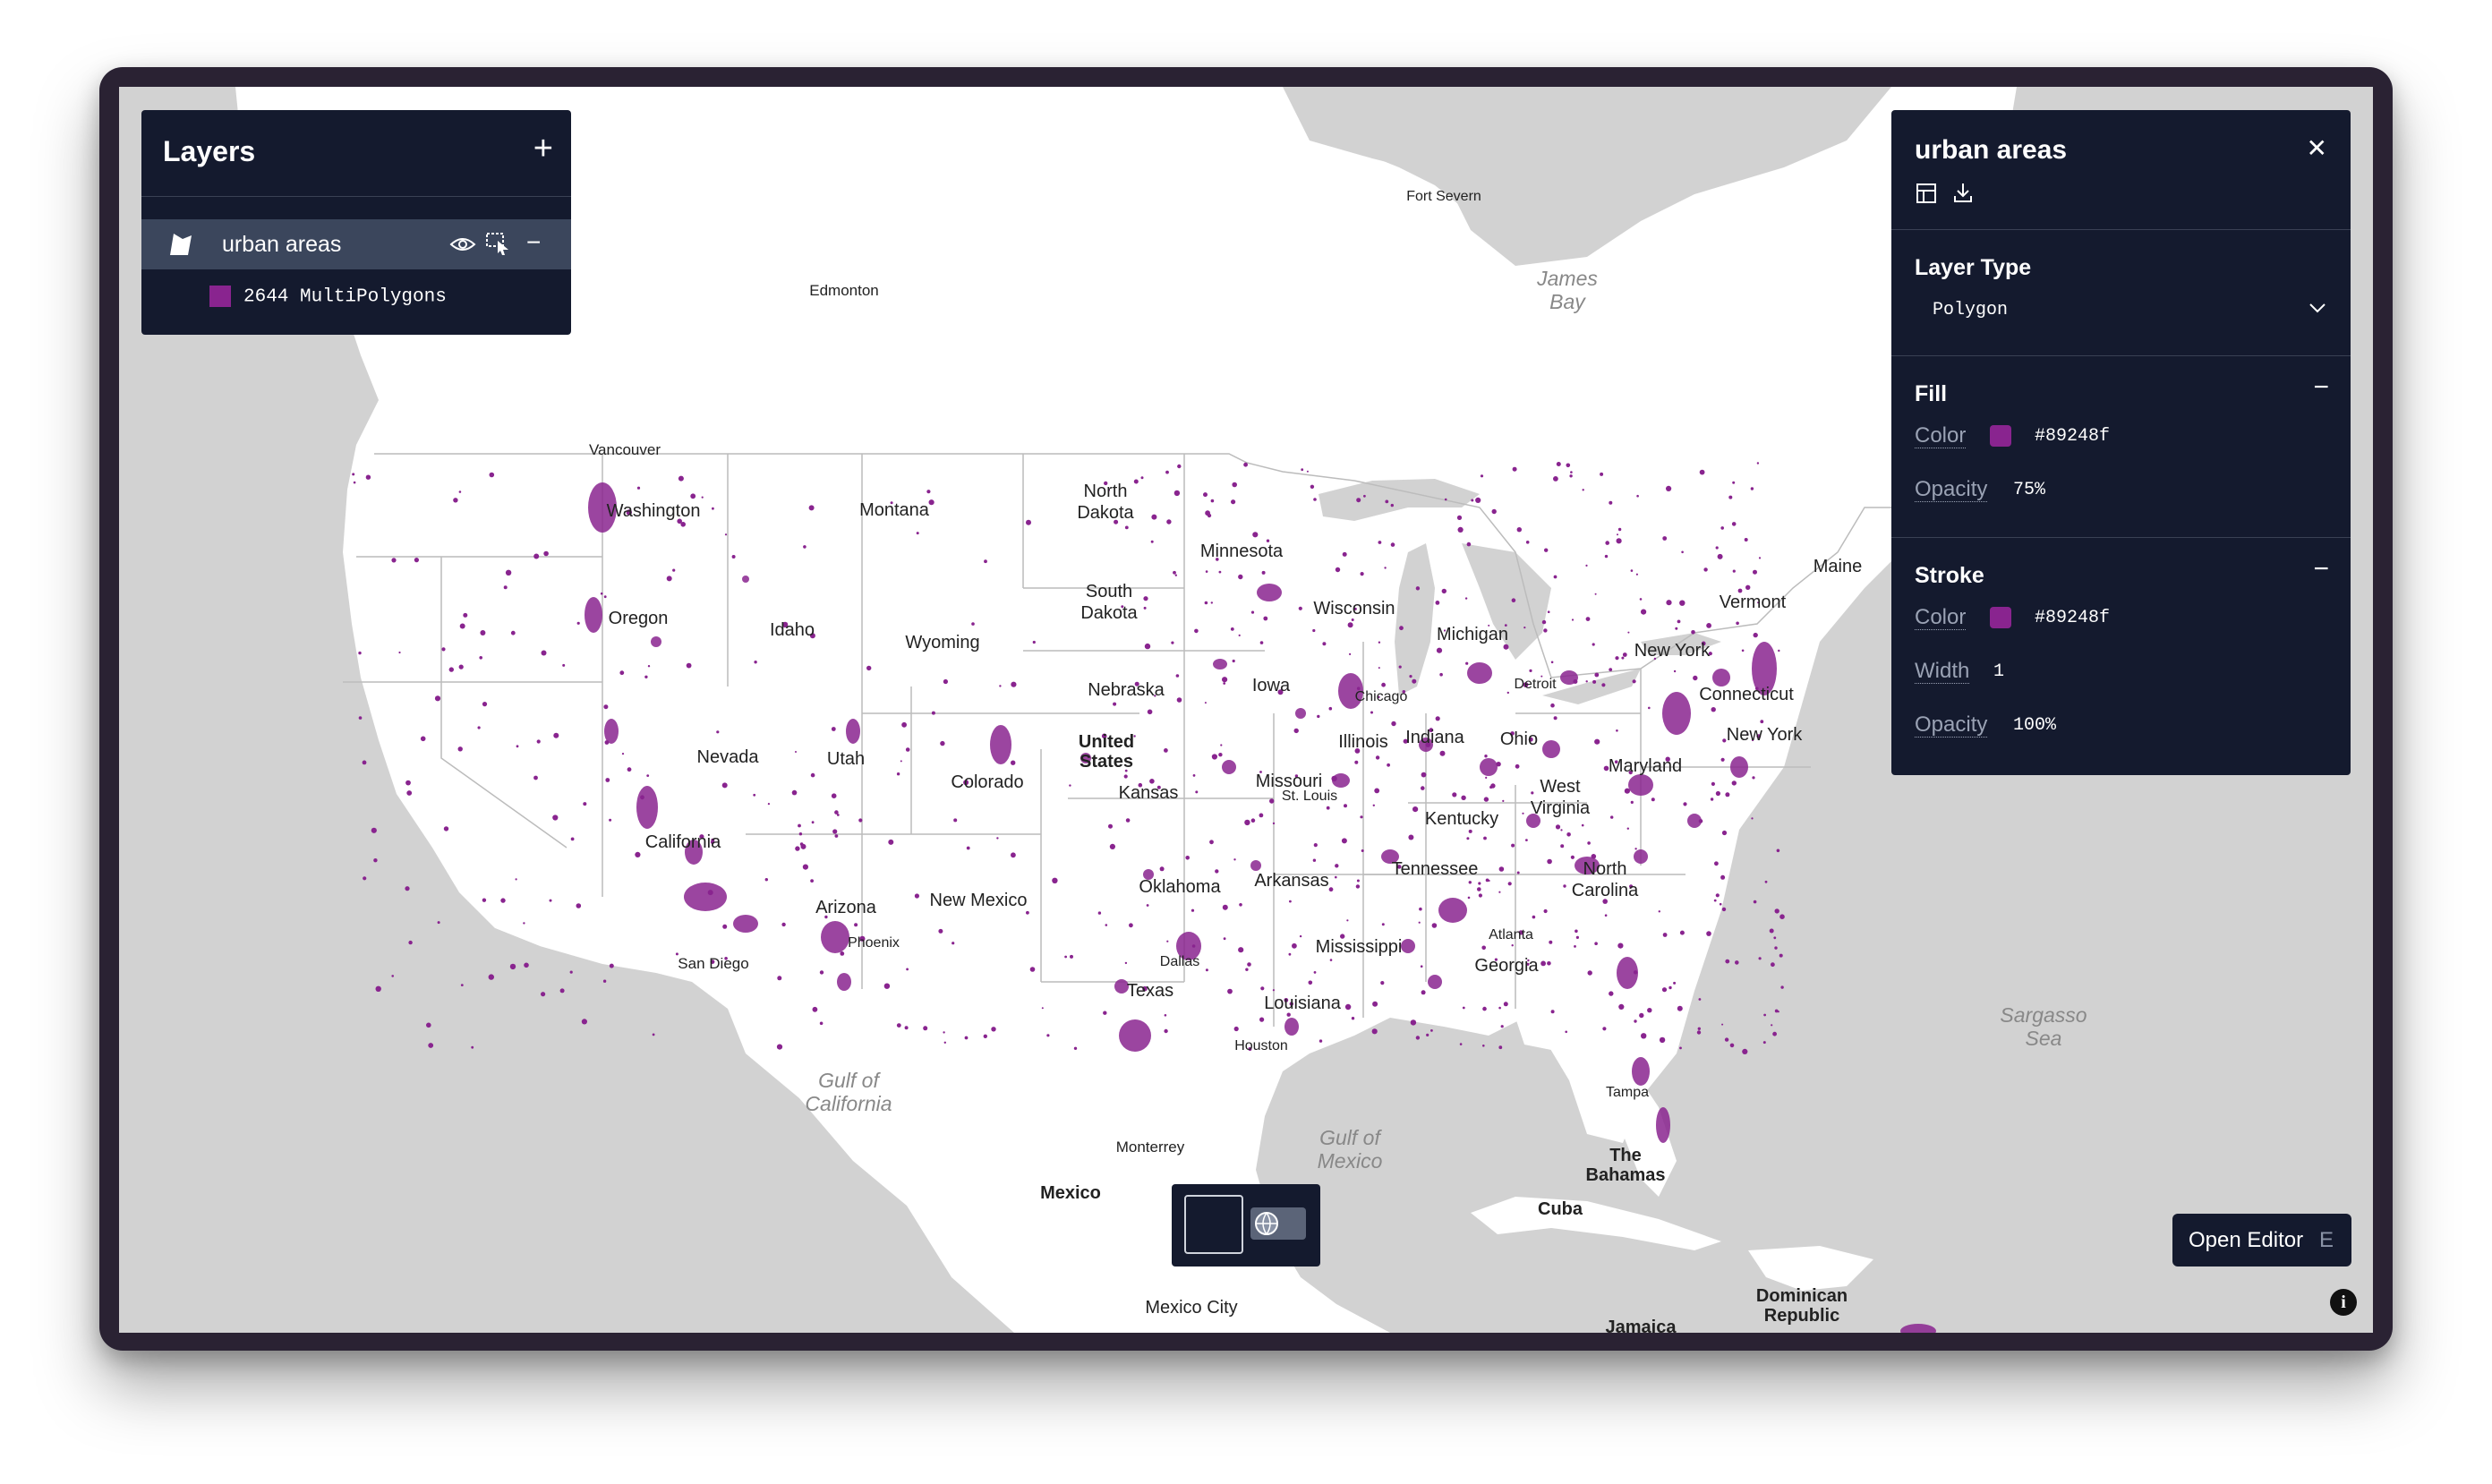  Describe the element at coordinates (1926, 193) in the screenshot. I see `table-icon` at that location.